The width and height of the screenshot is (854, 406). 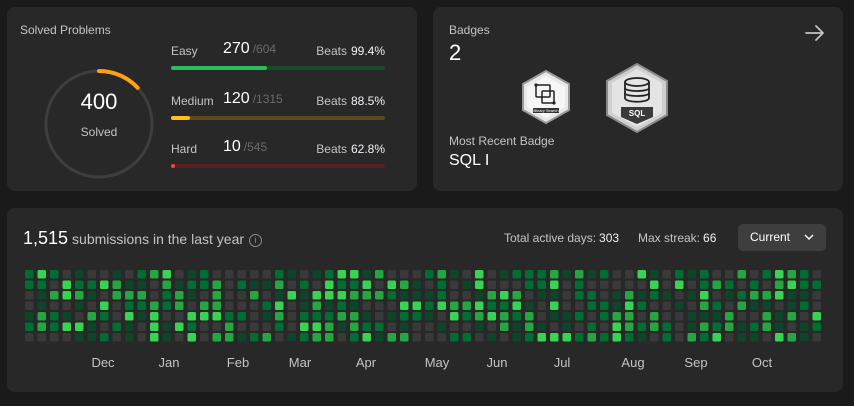 What do you see at coordinates (278, 158) in the screenshot?
I see `difficulty-row-hard: Hard 10/545 Beats 62.8%` at bounding box center [278, 158].